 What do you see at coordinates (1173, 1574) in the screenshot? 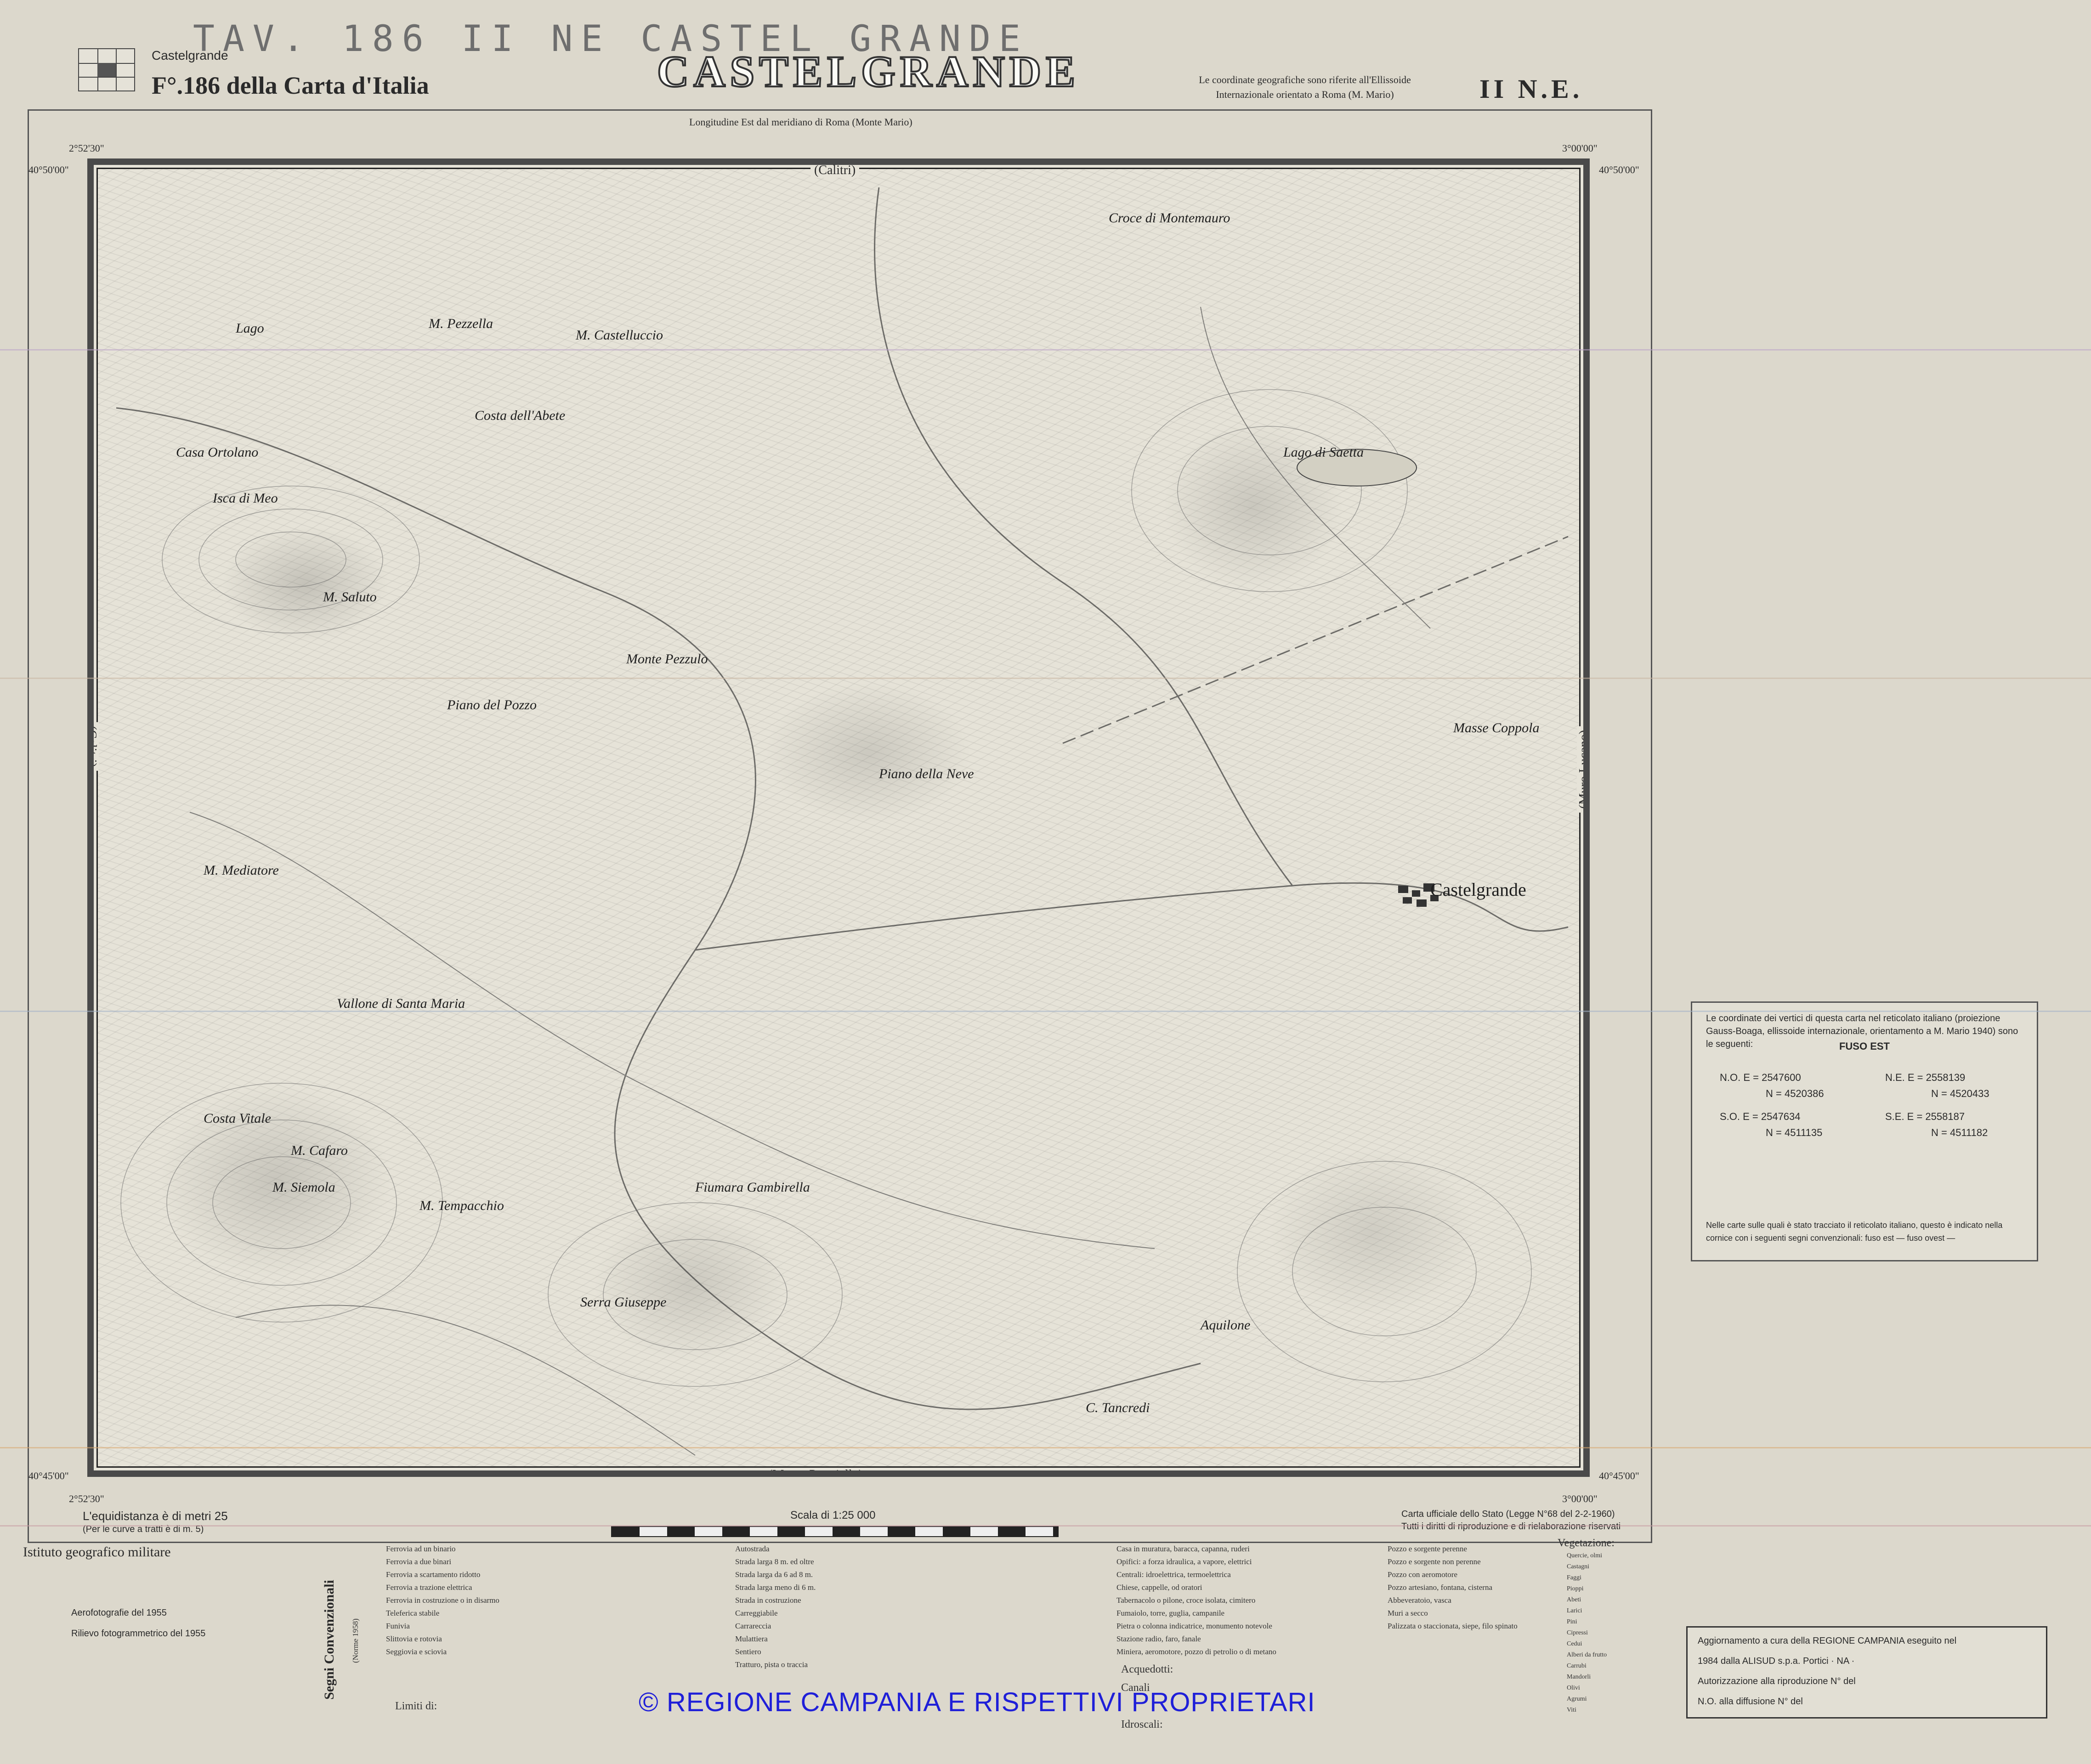
I see `legend-item: Centrali: idroelettrica, termoelettrica` at bounding box center [1173, 1574].